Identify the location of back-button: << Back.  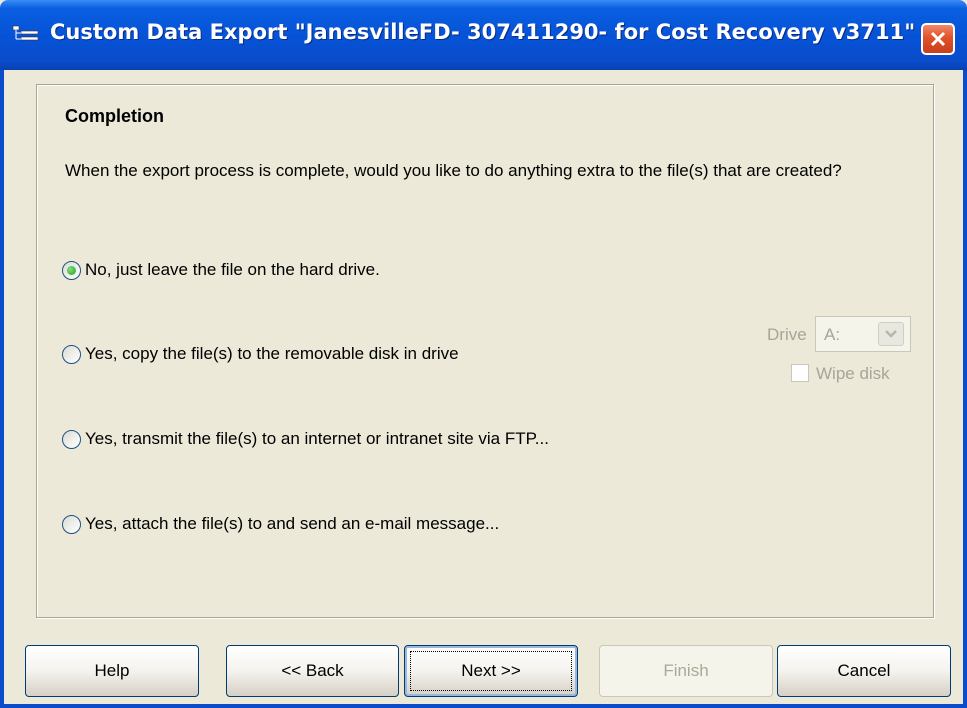
(312, 671).